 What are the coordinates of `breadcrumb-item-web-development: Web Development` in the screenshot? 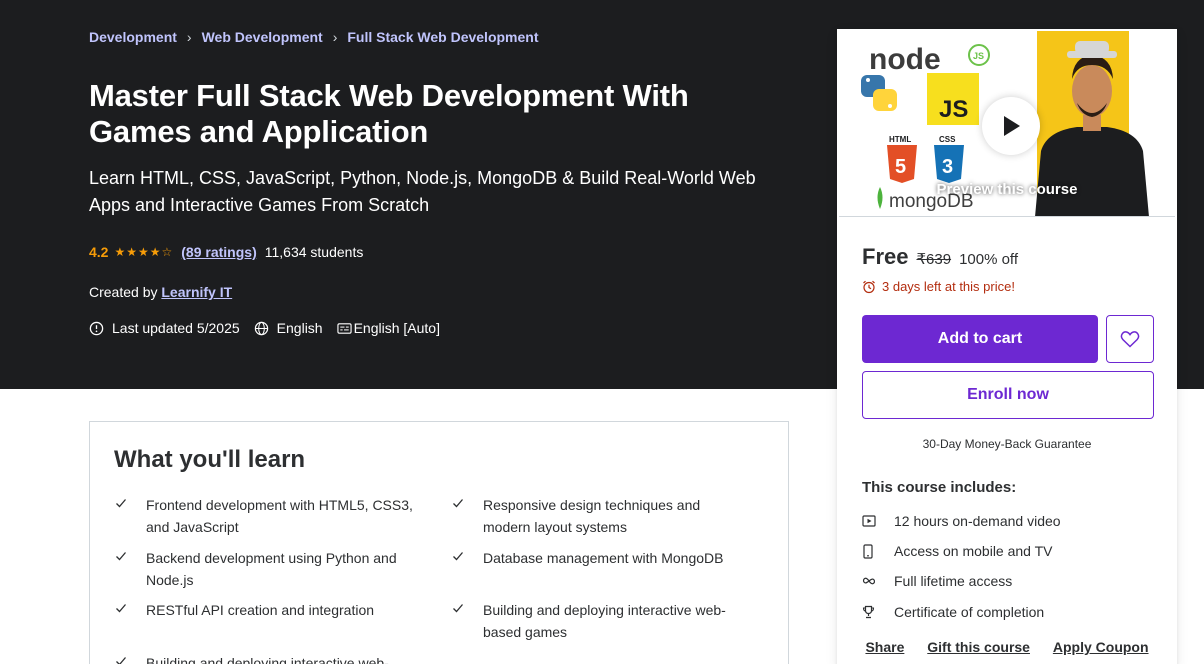 It's located at (262, 37).